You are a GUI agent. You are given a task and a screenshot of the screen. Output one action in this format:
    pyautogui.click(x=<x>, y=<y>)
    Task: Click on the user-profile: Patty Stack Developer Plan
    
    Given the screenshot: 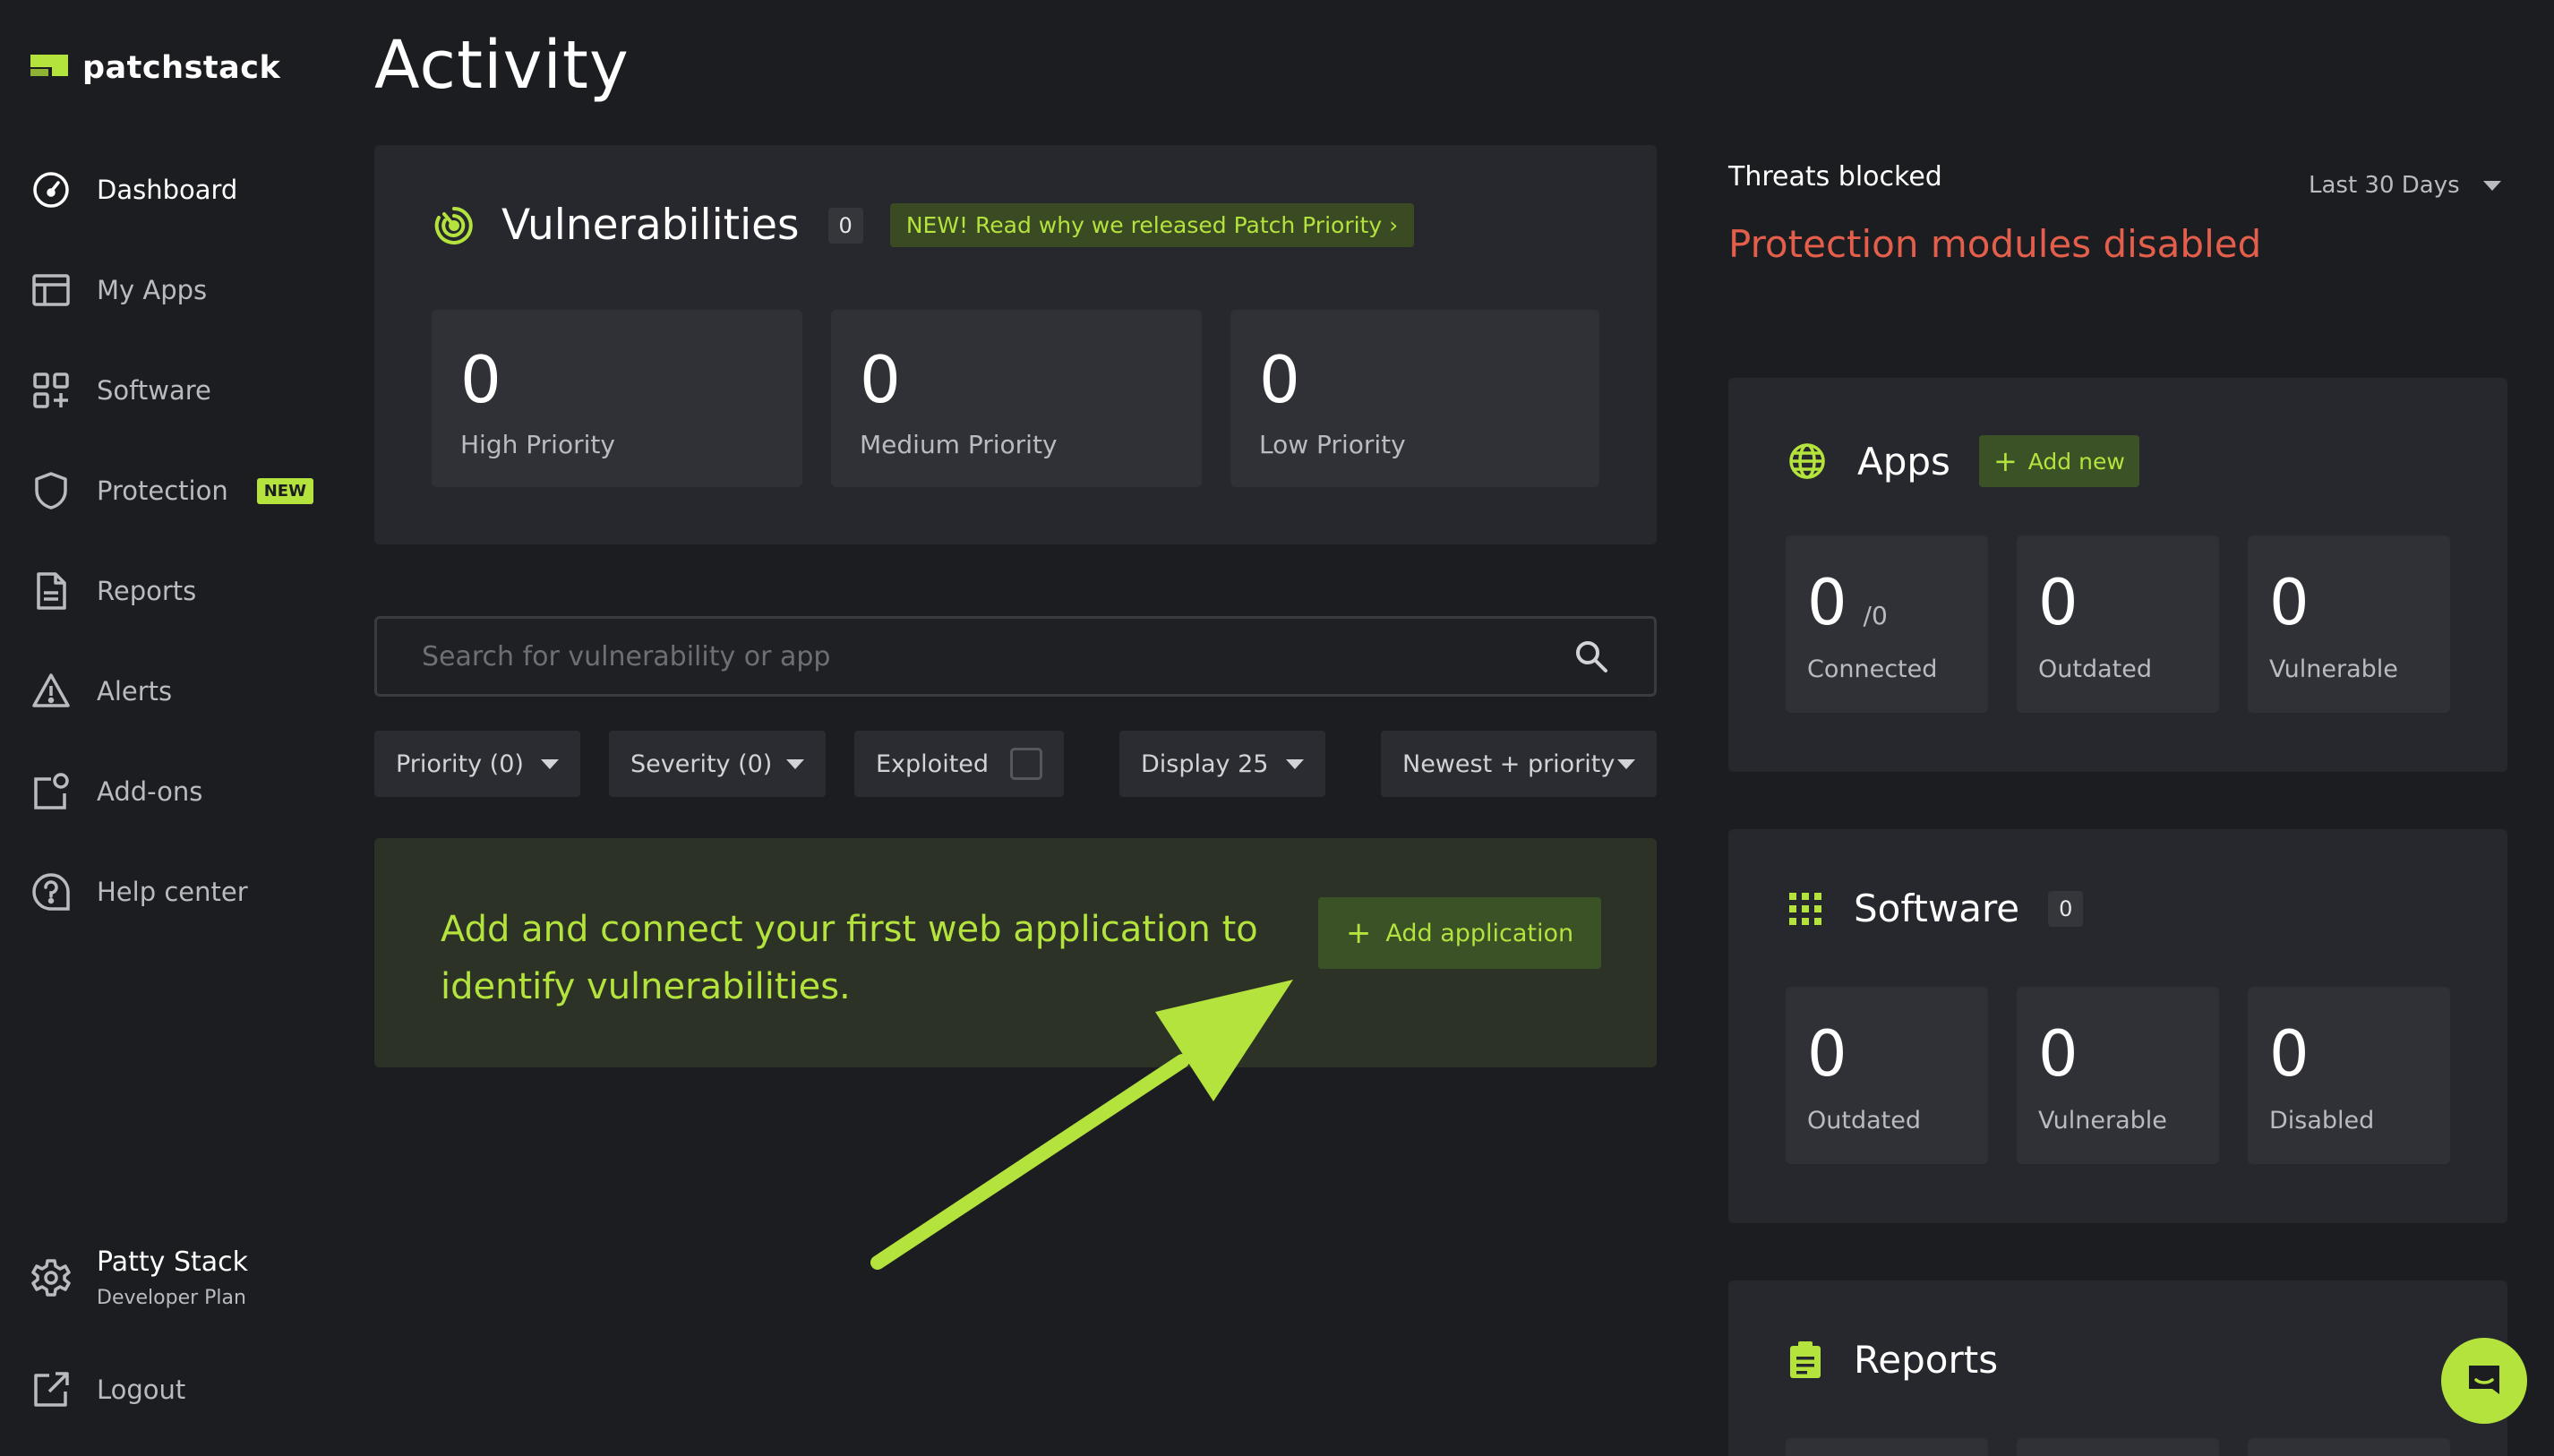 What is the action you would take?
    pyautogui.click(x=139, y=1277)
    